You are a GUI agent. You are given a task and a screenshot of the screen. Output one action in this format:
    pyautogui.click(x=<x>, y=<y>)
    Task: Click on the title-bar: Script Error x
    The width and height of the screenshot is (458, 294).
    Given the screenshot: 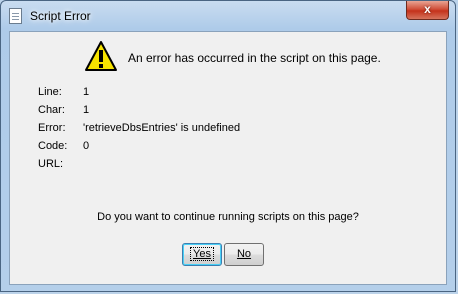 What is the action you would take?
    pyautogui.click(x=228, y=16)
    